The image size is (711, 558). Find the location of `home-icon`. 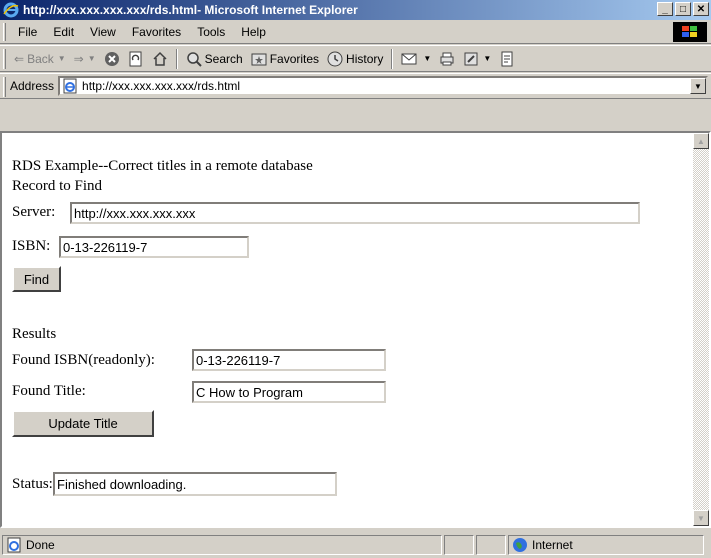

home-icon is located at coordinates (160, 58).